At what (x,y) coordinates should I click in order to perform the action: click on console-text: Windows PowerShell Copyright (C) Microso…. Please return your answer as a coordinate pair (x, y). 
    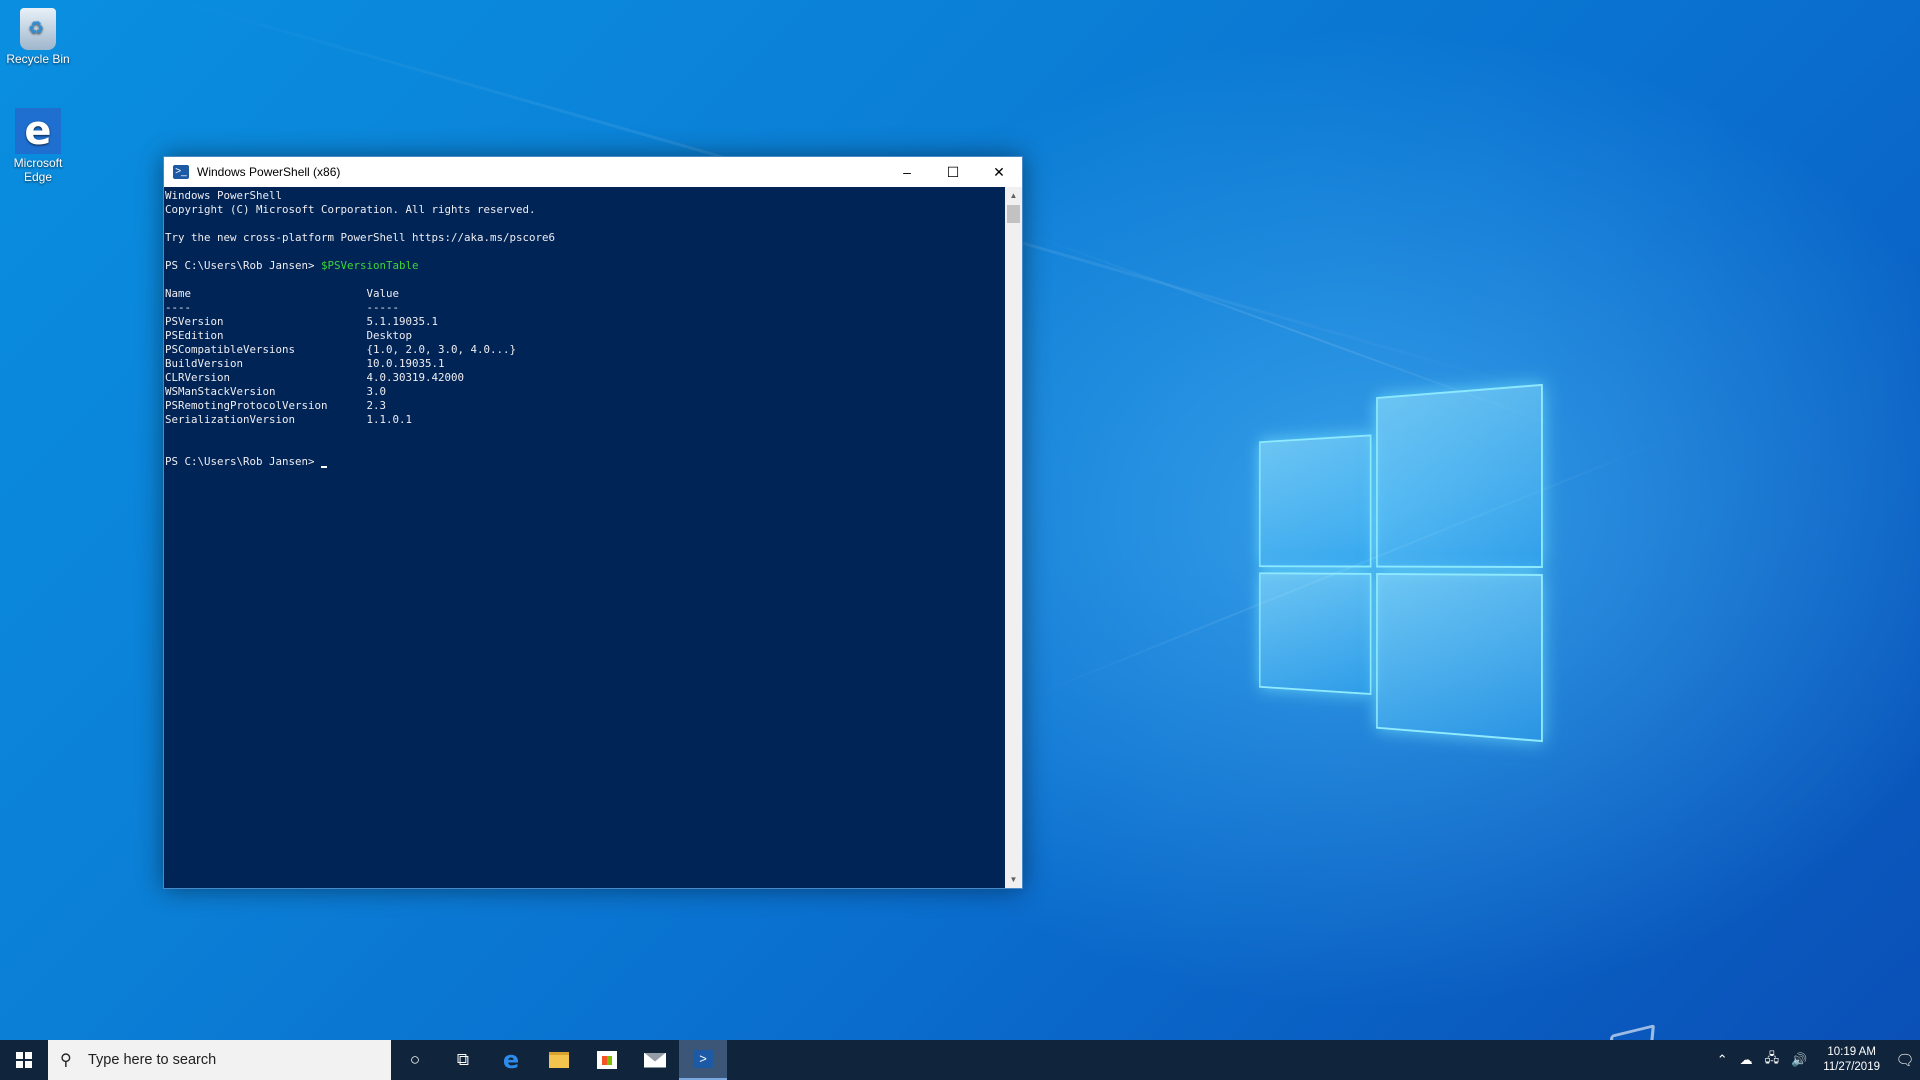
    Looking at the image, I should click on (584, 328).